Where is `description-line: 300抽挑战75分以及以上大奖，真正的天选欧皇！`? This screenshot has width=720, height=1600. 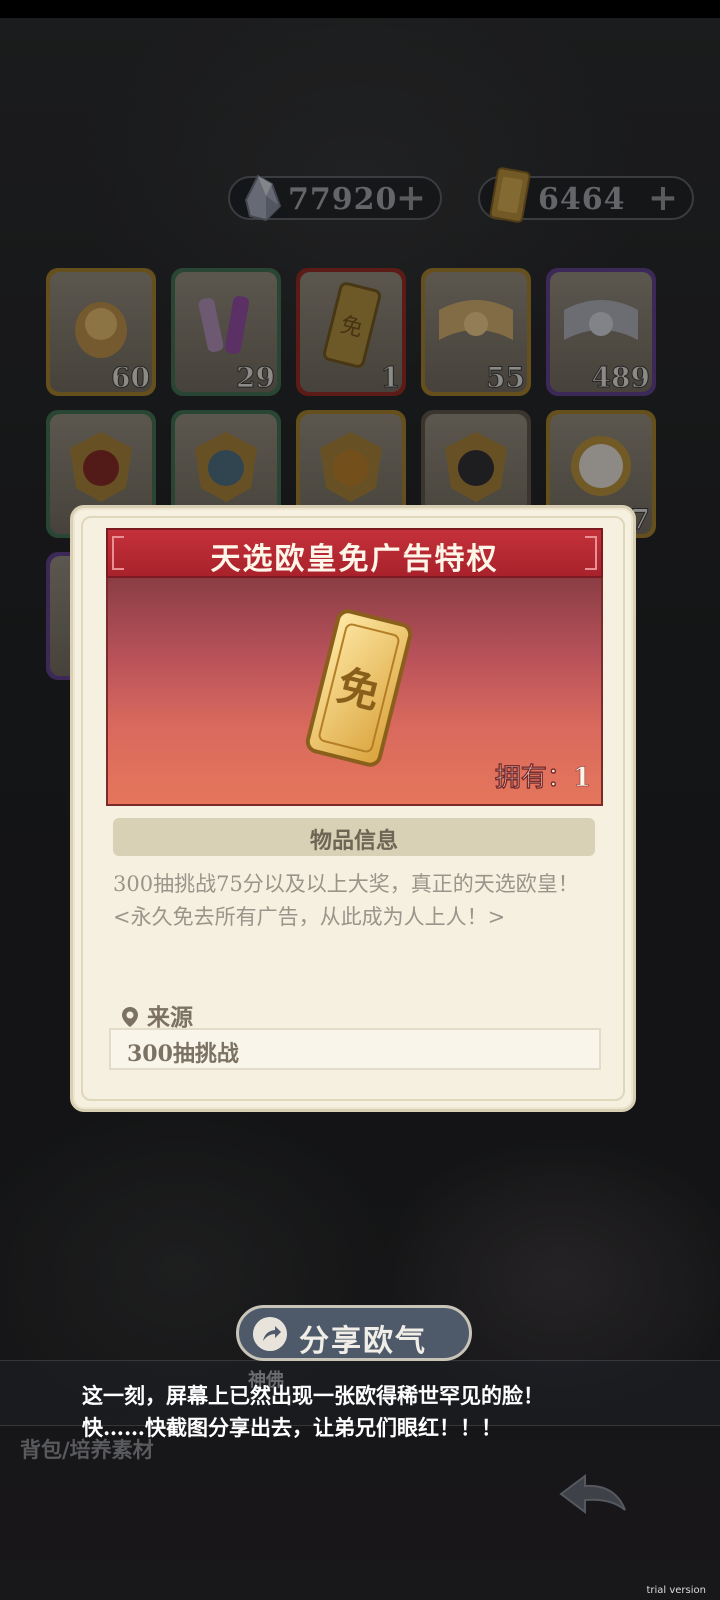 description-line: 300抽挑战75分以及以上大奖，真正的天选欧皇！ is located at coordinates (346, 884).